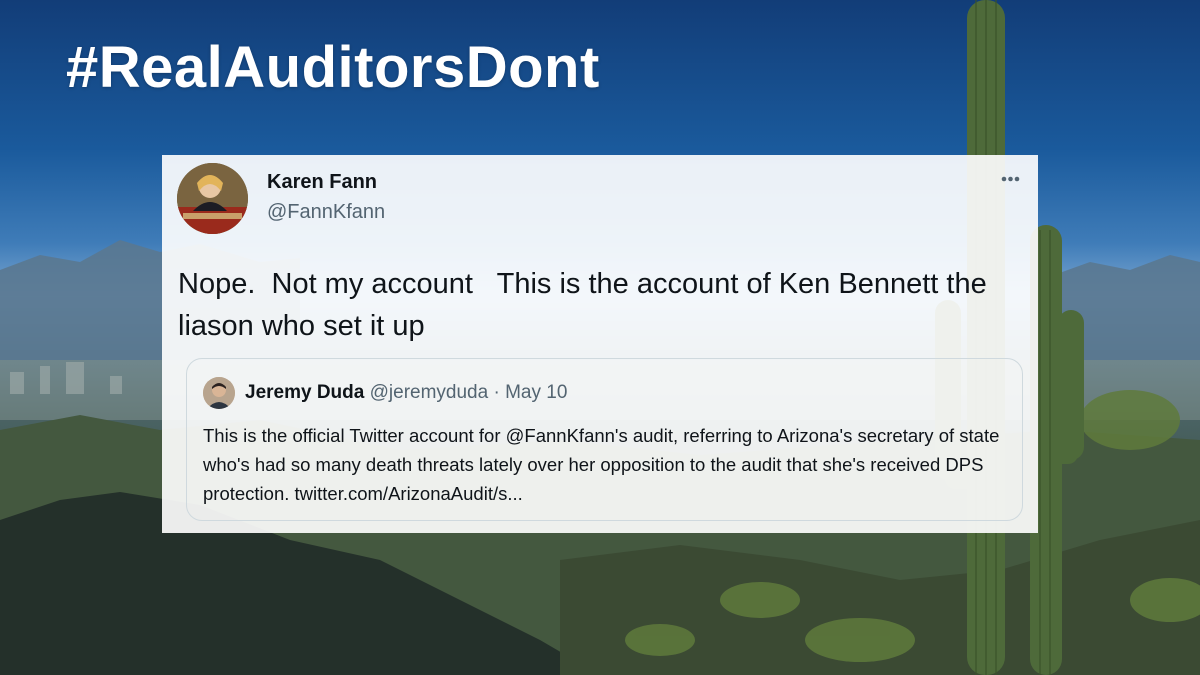  Describe the element at coordinates (326, 212) in the screenshot. I see `author-handle: @FannKfann` at that location.